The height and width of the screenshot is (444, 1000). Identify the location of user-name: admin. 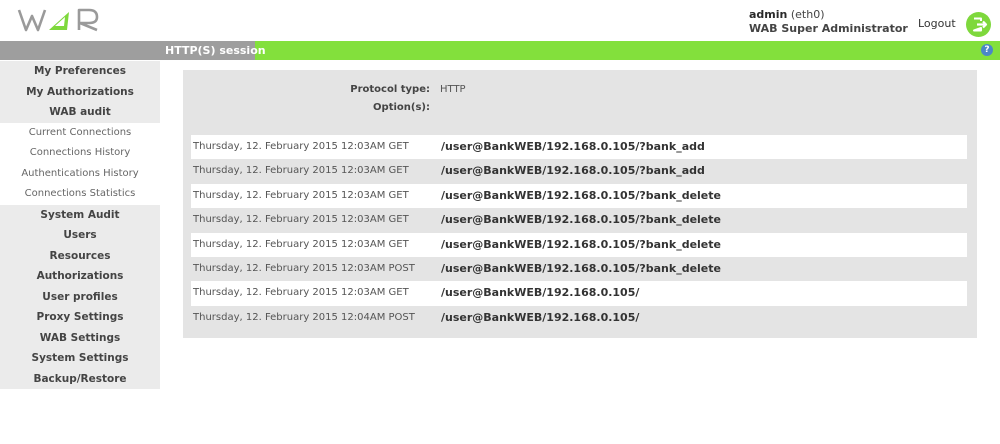
(768, 14).